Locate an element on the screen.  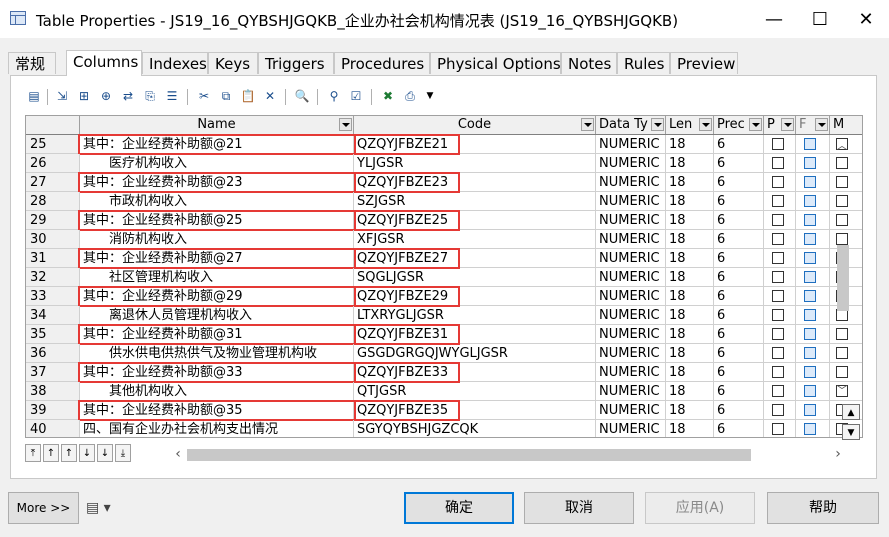
table-row: 27 其中：企业经费补助额@23 QZQYJFBZE23 NUMERIC 18 6 is located at coordinates (444, 182).